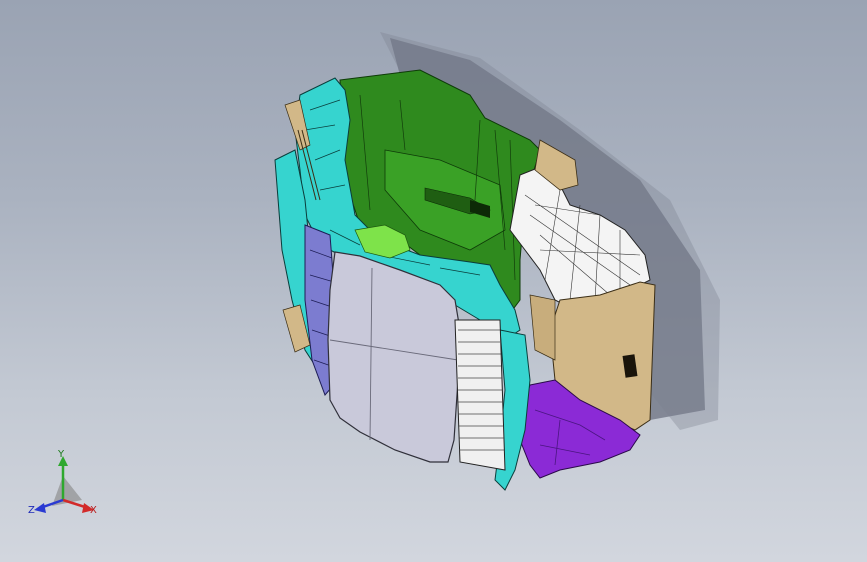  I want to click on tan-panel-left-strip, so click(542, 327).